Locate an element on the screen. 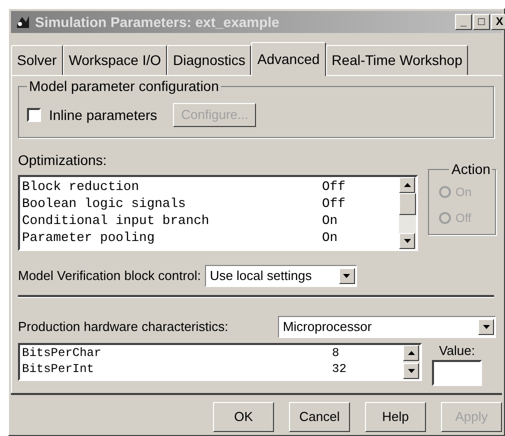 This screenshot has height=436, width=505. value-label: Value: is located at coordinates (457, 350).